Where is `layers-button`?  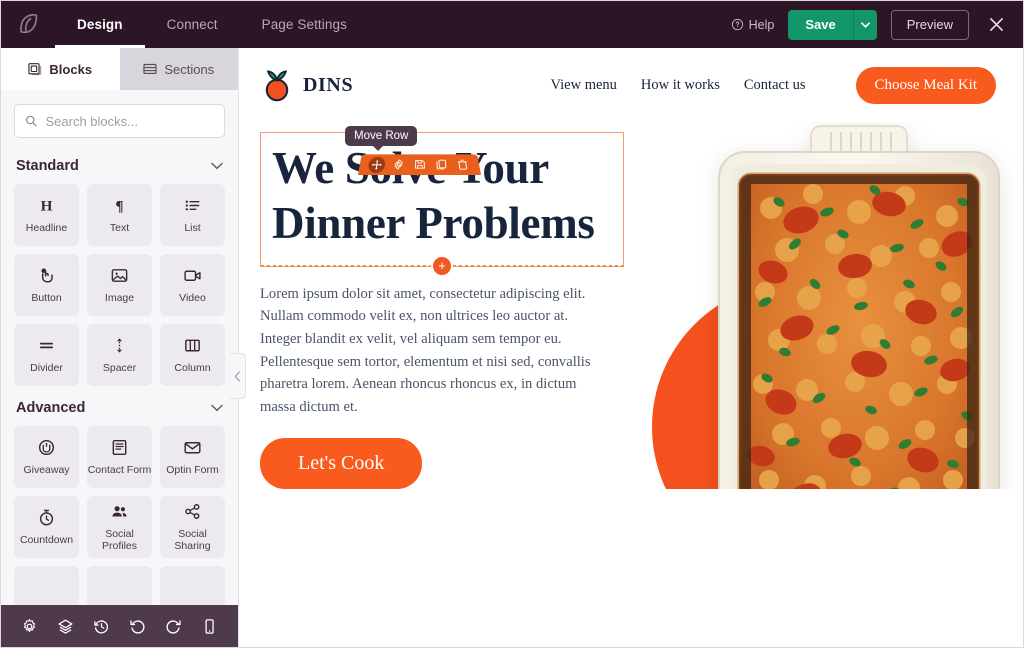 layers-button is located at coordinates (65, 626).